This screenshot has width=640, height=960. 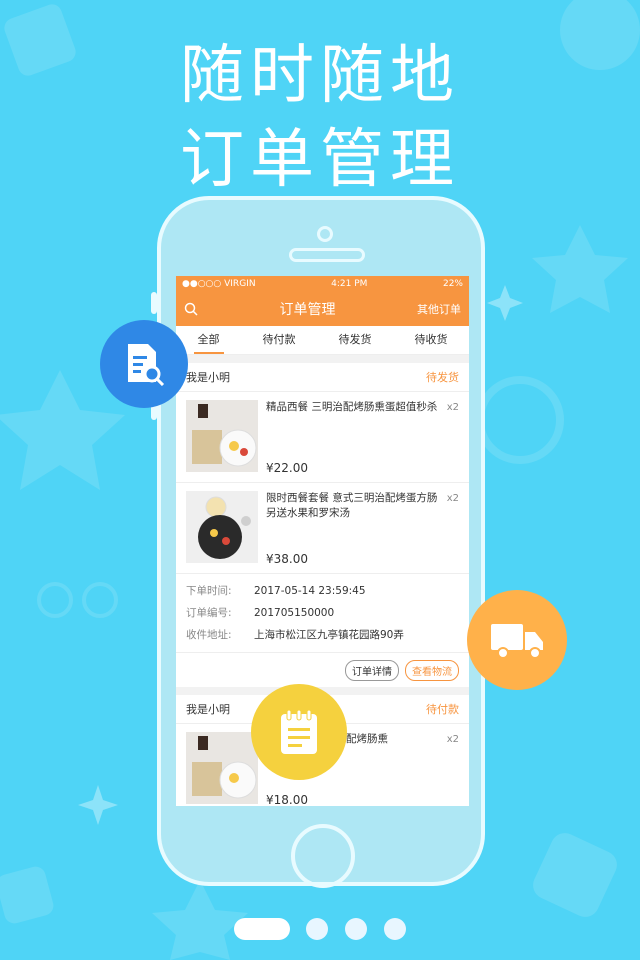 What do you see at coordinates (154, 303) in the screenshot?
I see `phone-side-button` at bounding box center [154, 303].